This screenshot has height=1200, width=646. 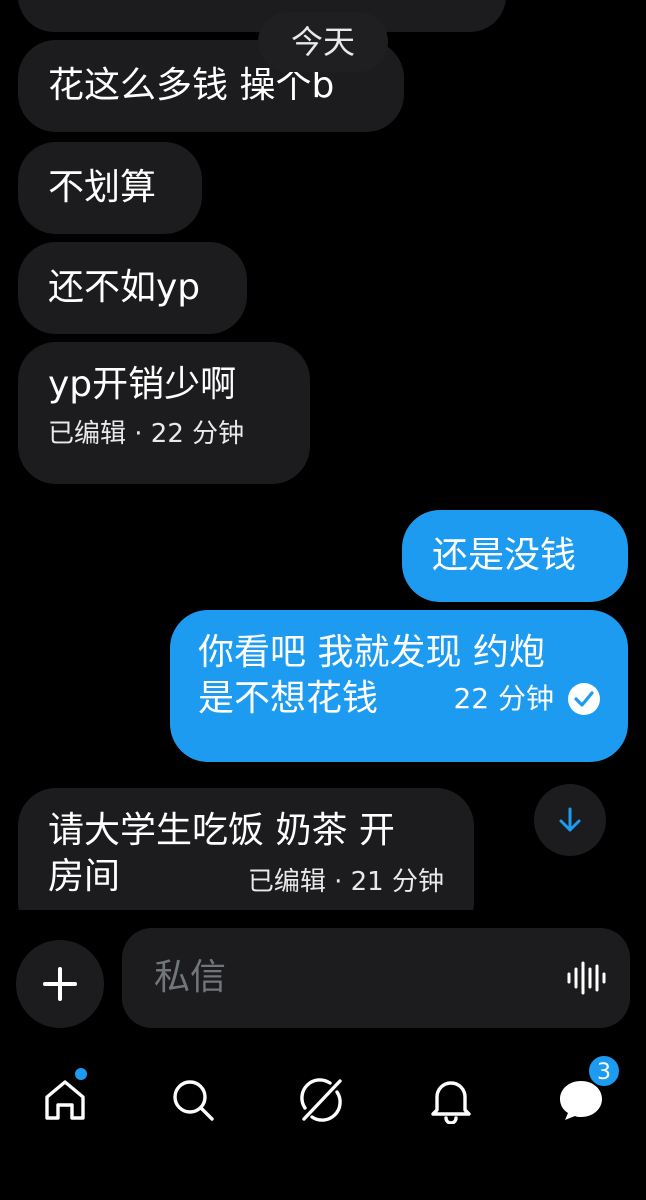 I want to click on message-bubble: 请大学生吃饭 奶茶 开 房间 已编辑 · 21 分钟, so click(x=246, y=849).